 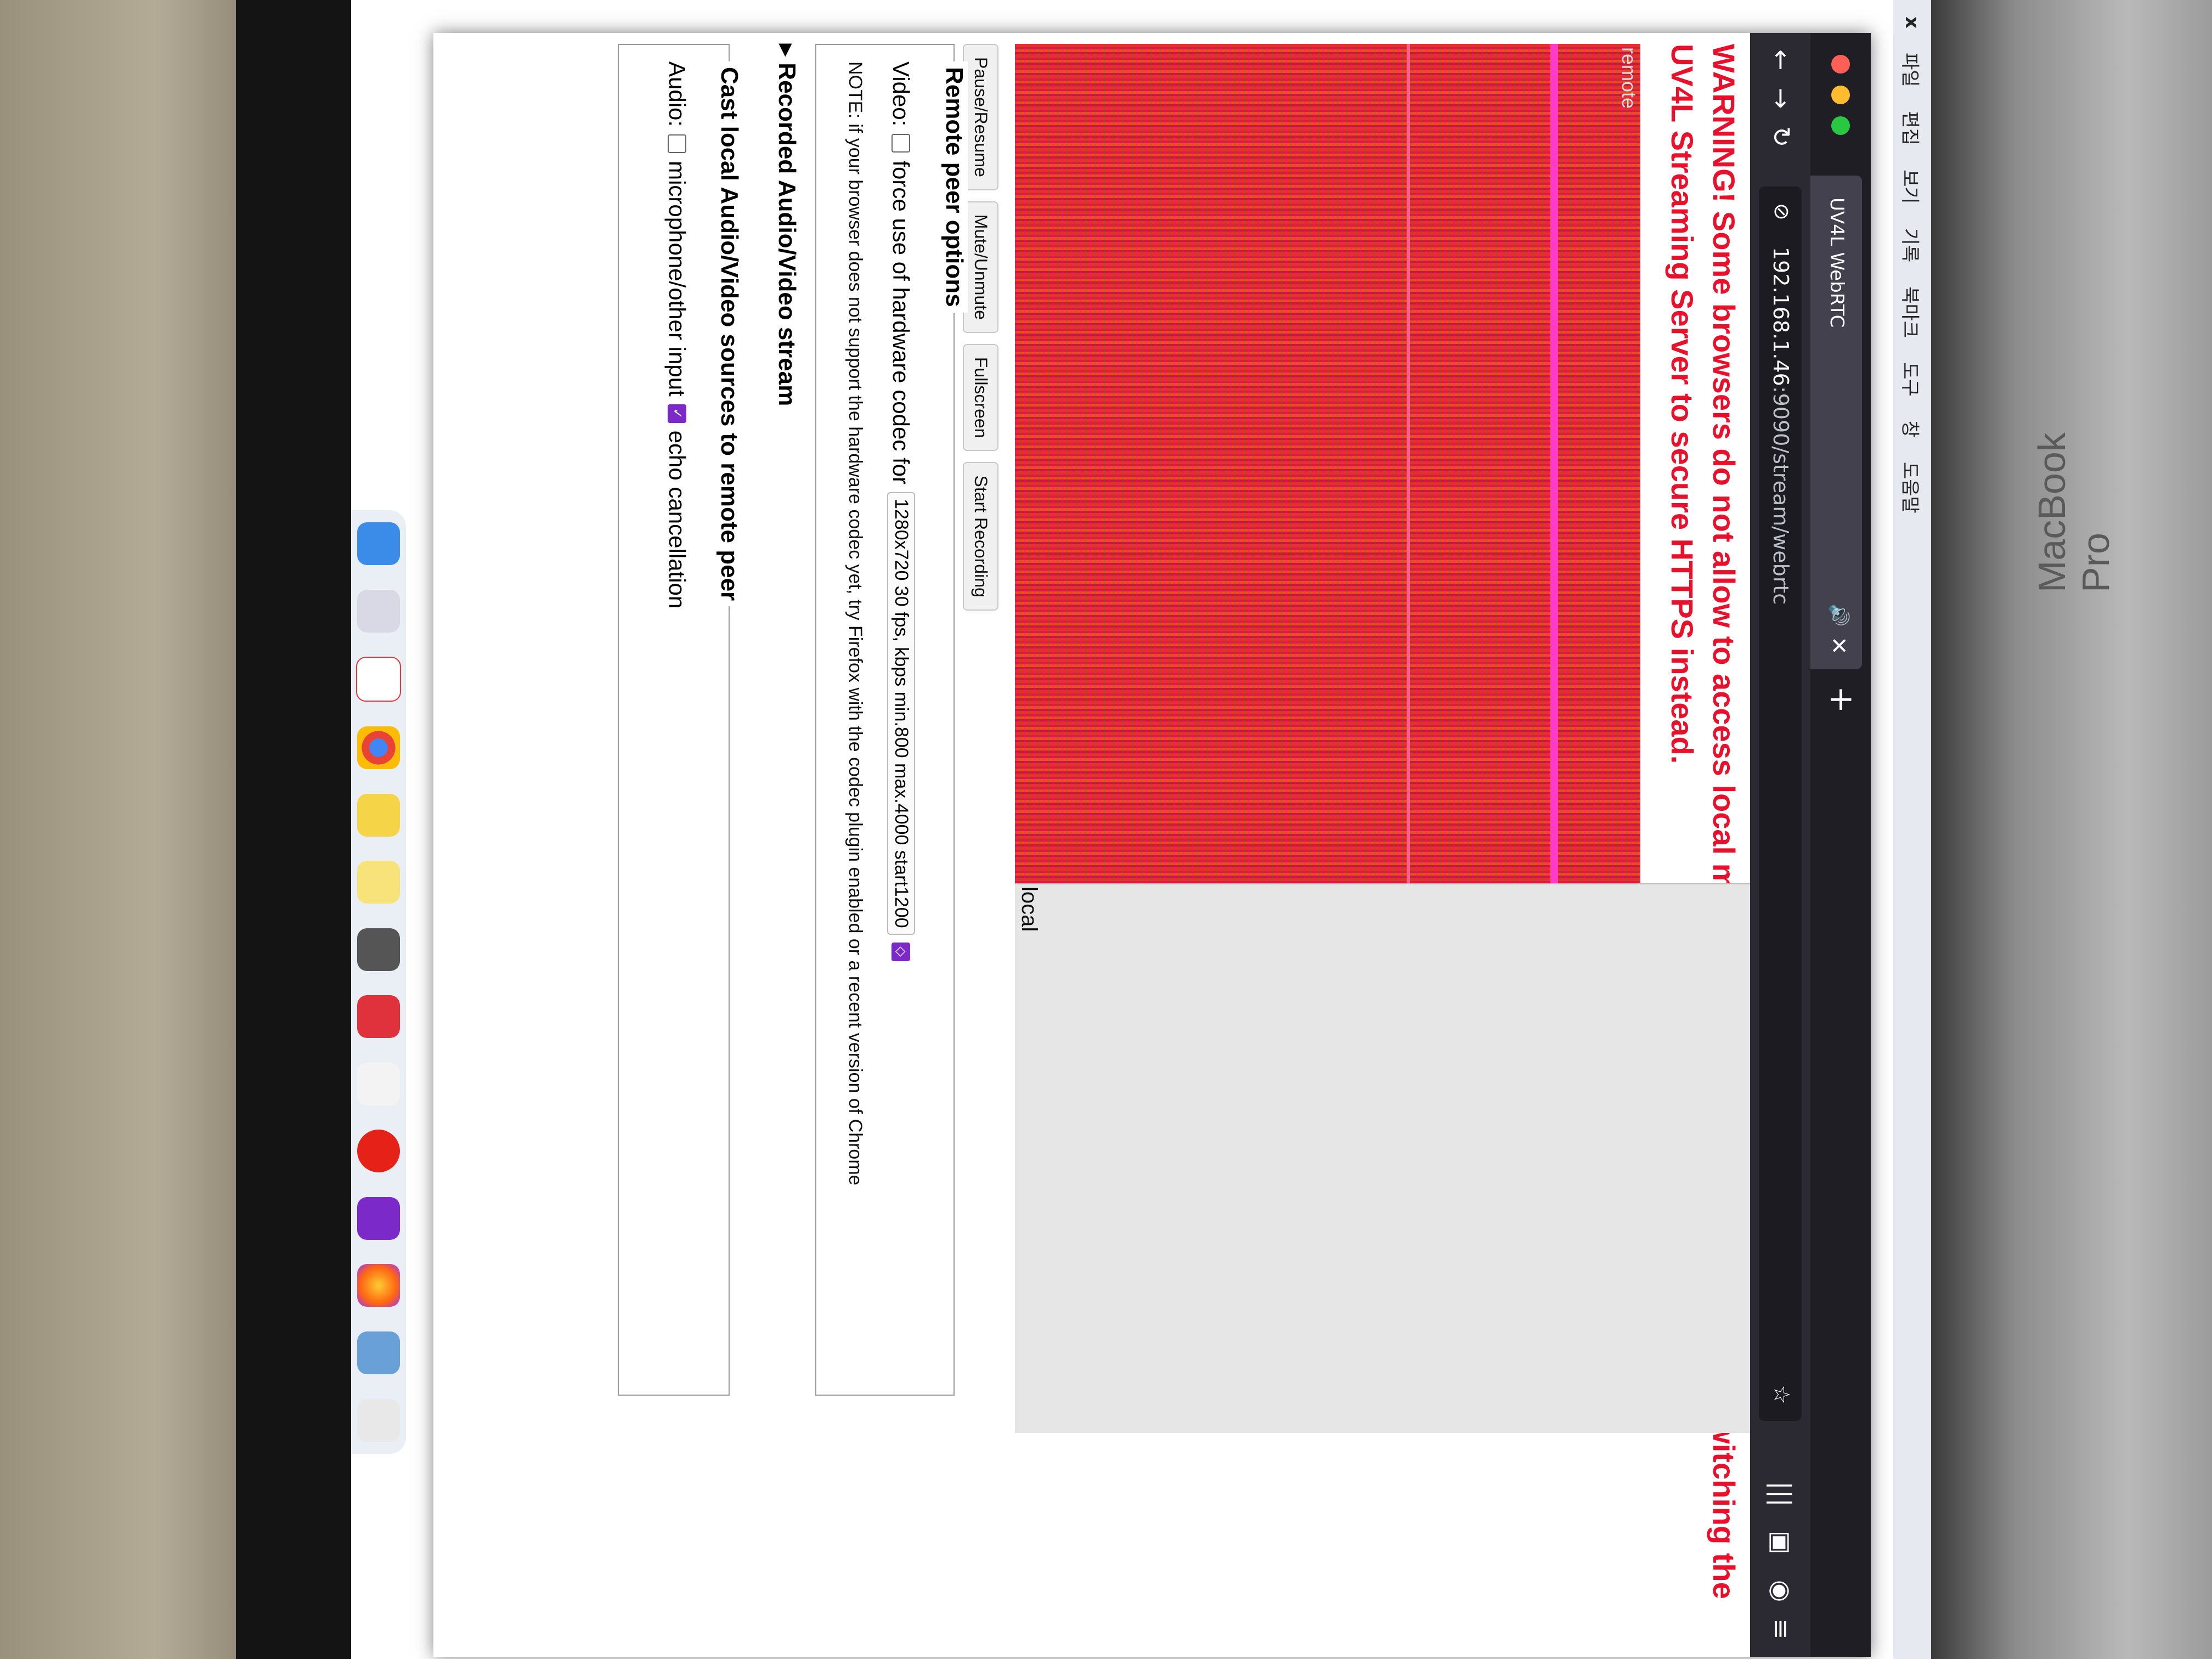 I want to click on microphone-checkbox, so click(x=677, y=144).